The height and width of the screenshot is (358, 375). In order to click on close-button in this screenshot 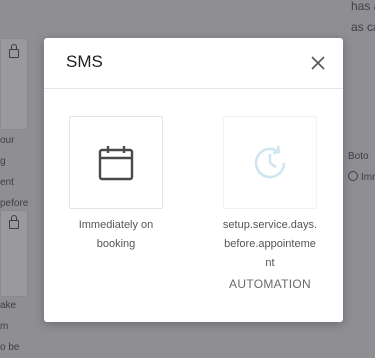, I will do `click(318, 63)`.